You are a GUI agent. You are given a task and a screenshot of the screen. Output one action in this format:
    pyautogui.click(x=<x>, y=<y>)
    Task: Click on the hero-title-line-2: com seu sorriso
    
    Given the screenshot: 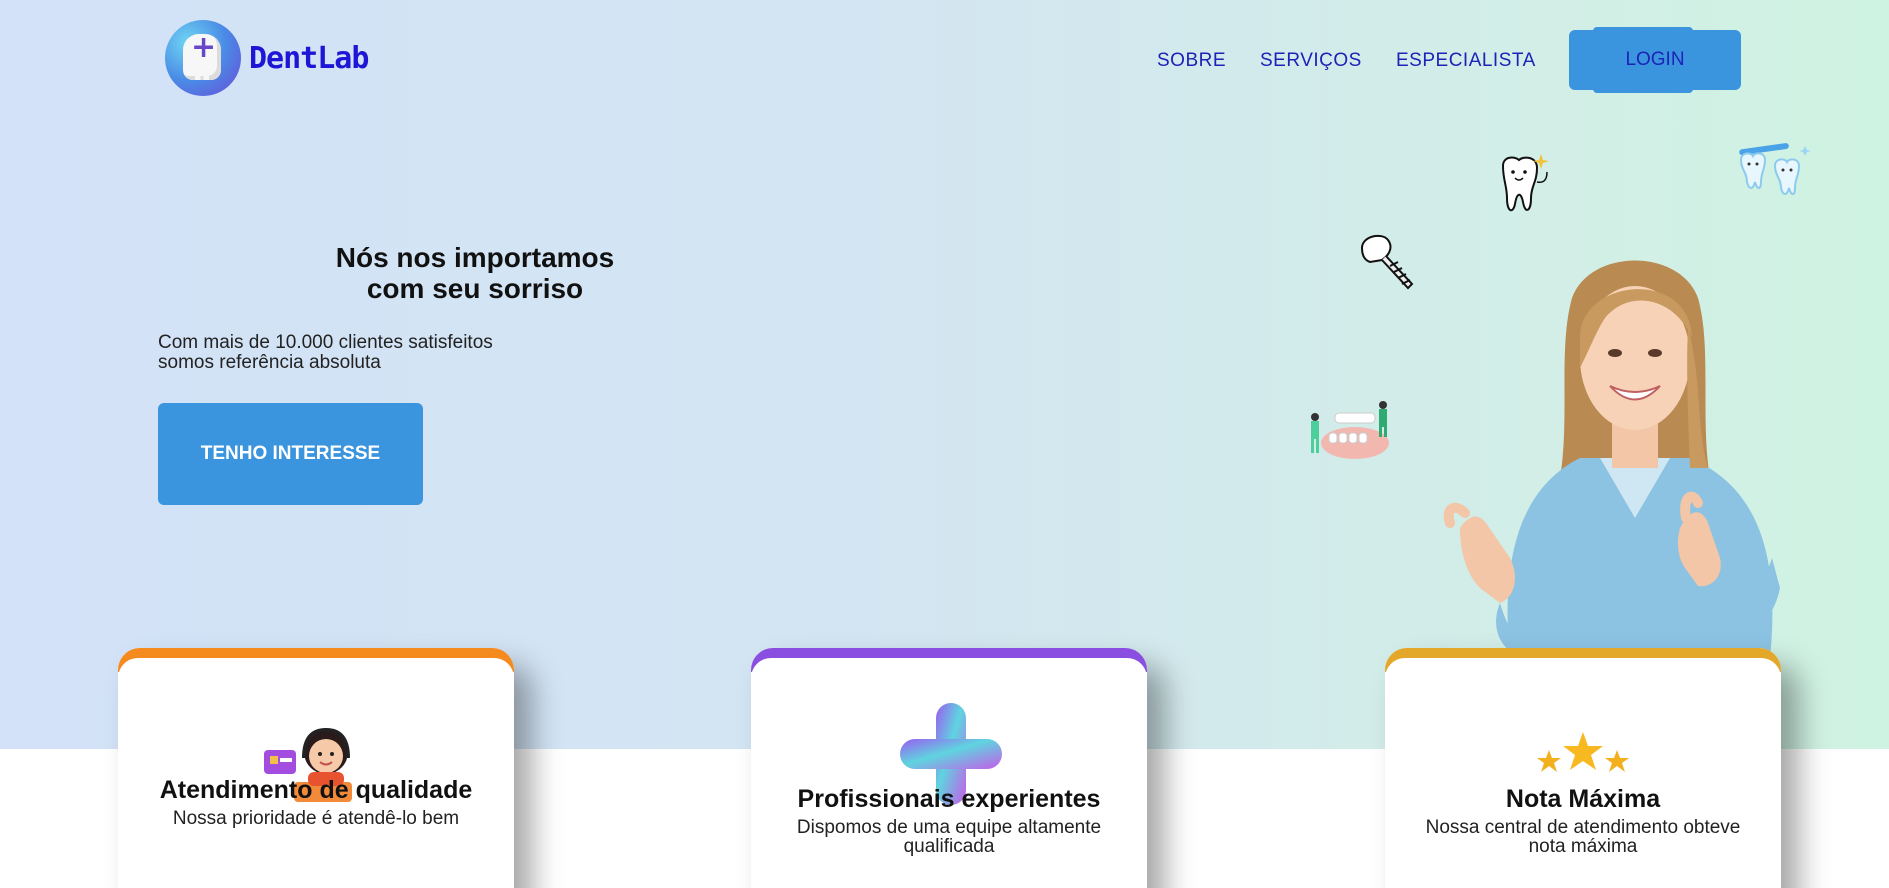 What is the action you would take?
    pyautogui.click(x=475, y=288)
    